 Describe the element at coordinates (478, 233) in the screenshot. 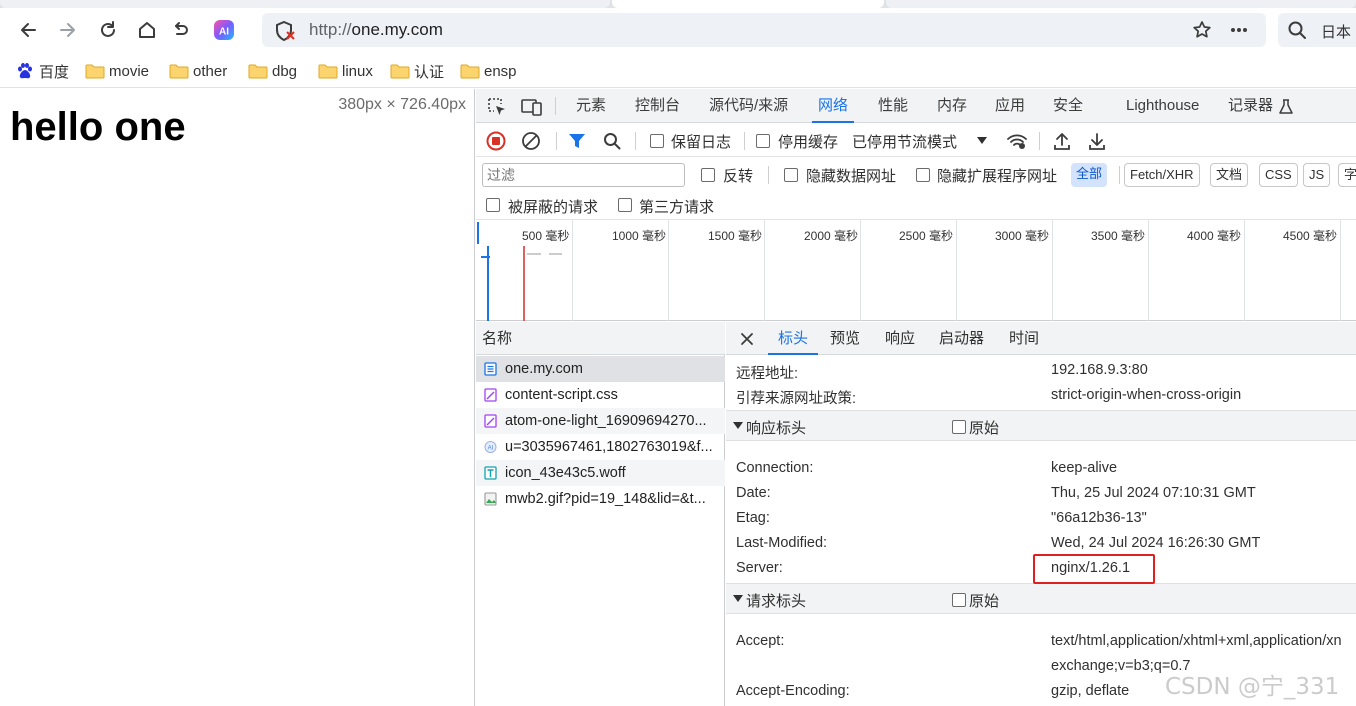

I see `timeline-selection-handle` at that location.